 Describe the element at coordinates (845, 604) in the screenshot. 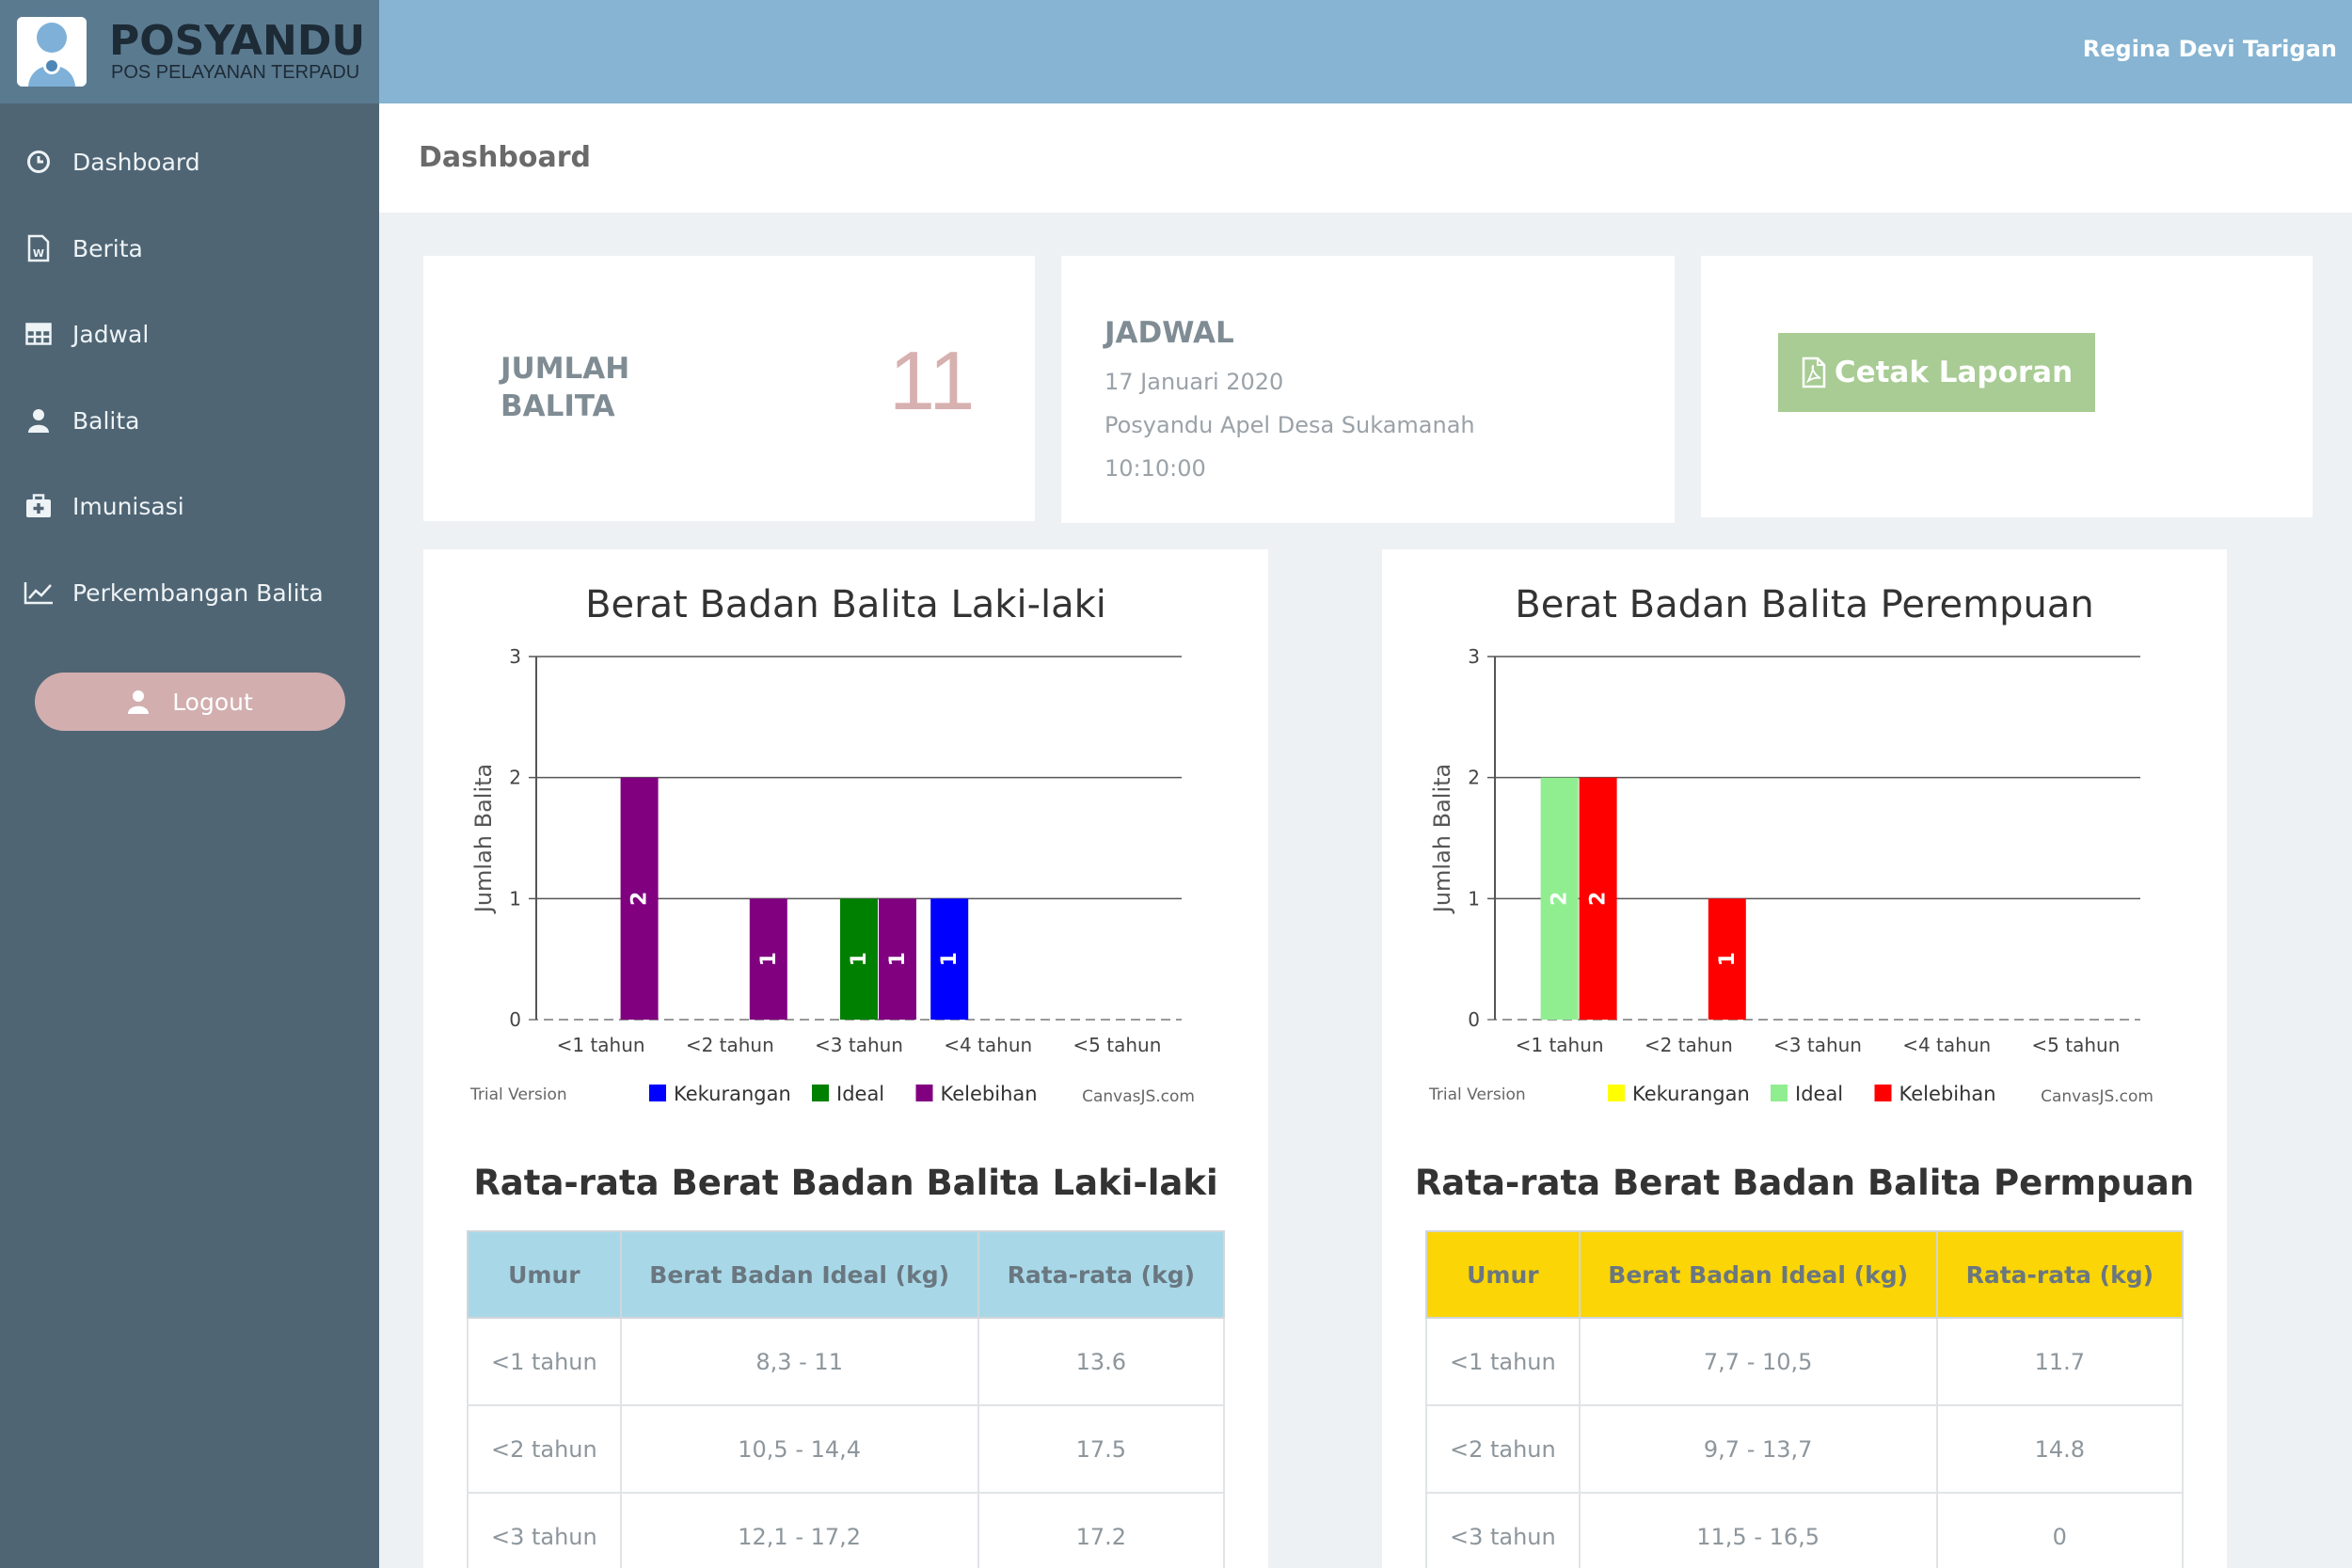

I see `chart-title: Berat Badan Balita Laki-laki` at that location.